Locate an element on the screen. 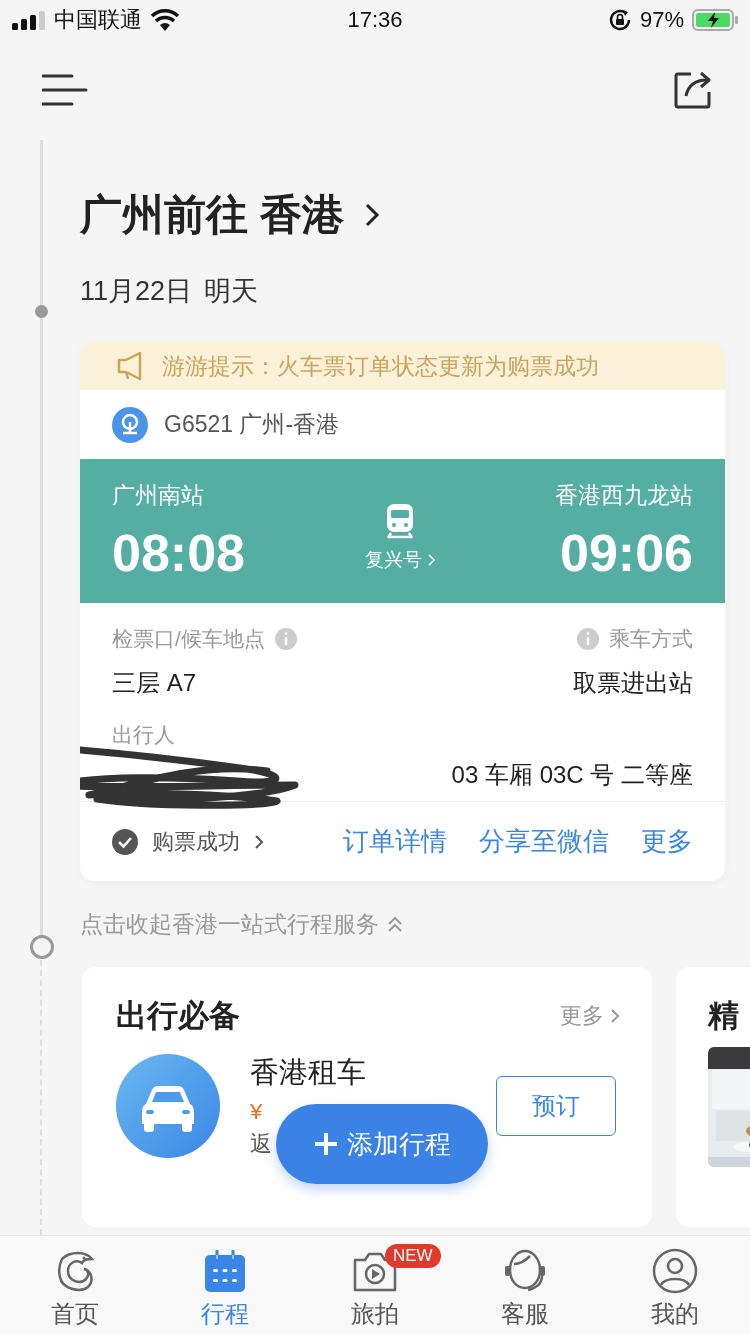  tab-item: 我的 is located at coordinates (675, 1285).